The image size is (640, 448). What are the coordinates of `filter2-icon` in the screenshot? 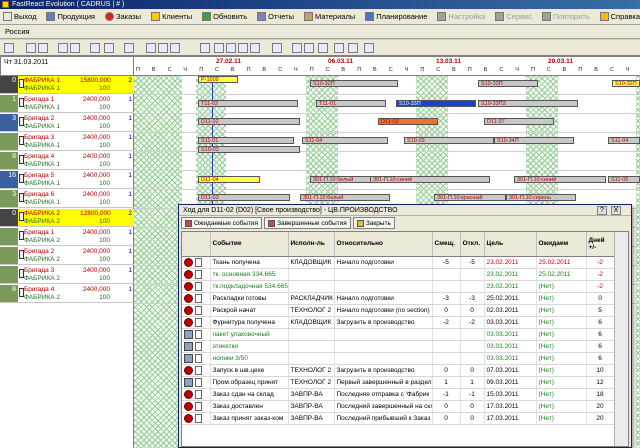 It's located at (297, 48).